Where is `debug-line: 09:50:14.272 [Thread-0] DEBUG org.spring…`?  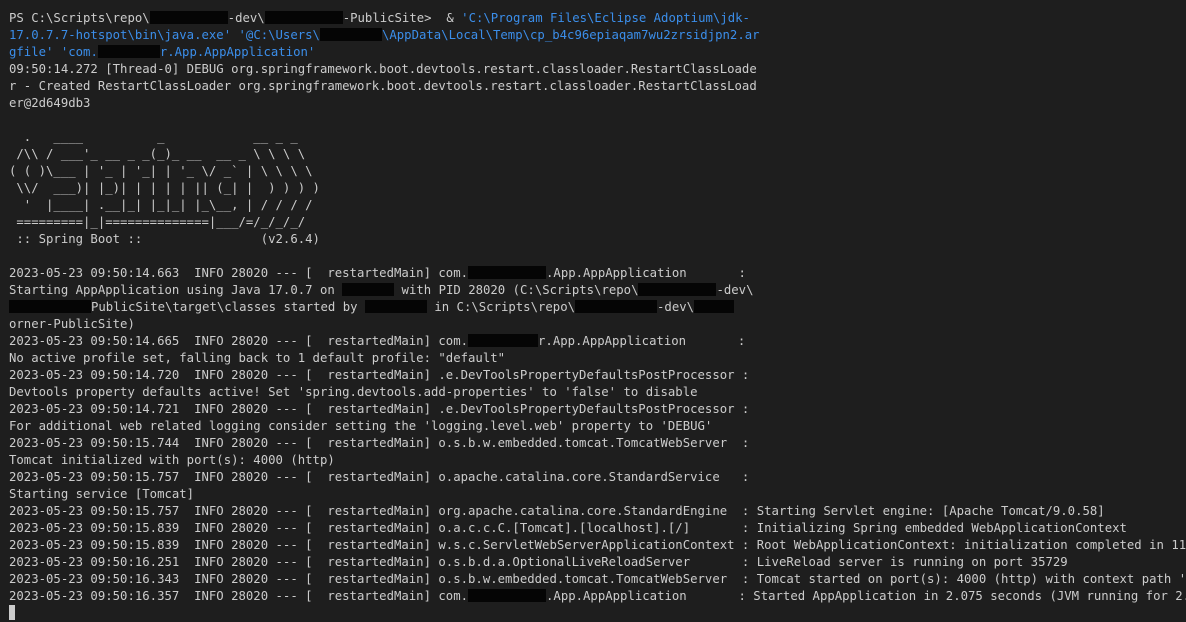 debug-line: 09:50:14.272 [Thread-0] DEBUG org.spring… is located at coordinates (383, 69).